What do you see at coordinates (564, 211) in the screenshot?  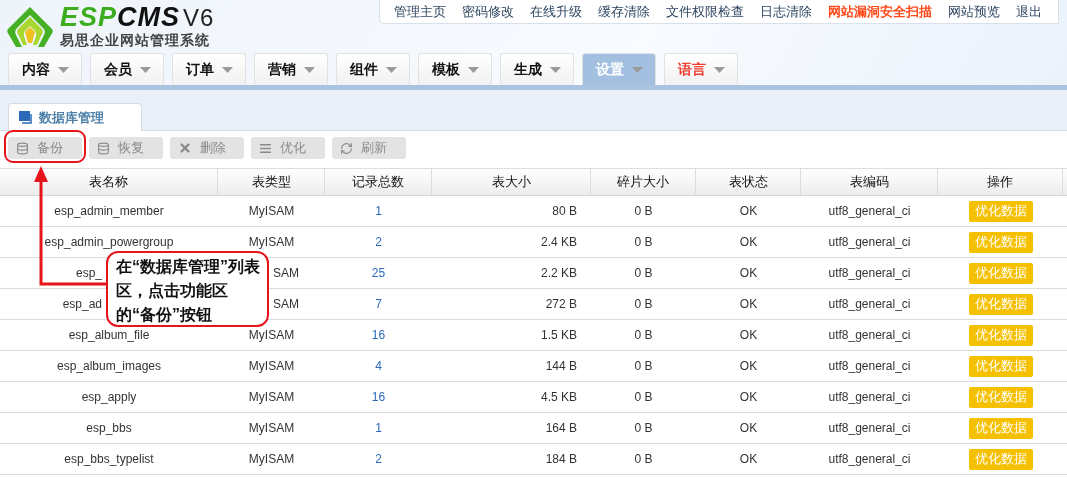 I see `table-cell: 80 B` at bounding box center [564, 211].